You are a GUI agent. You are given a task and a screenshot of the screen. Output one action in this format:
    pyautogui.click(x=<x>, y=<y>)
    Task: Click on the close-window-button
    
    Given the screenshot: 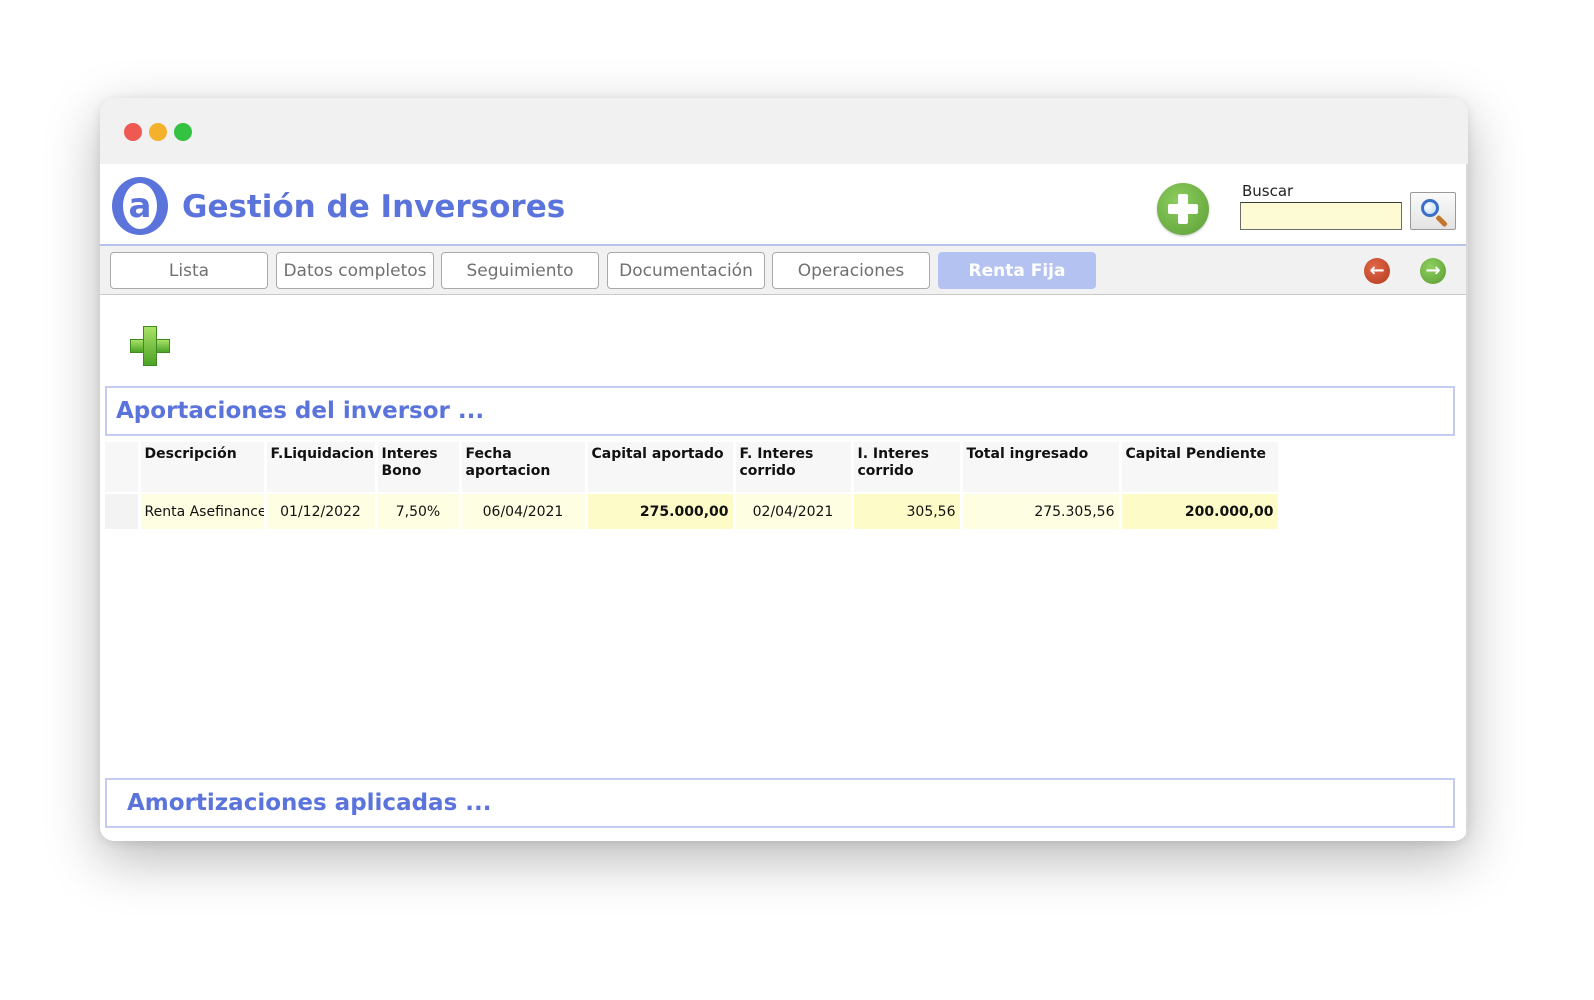 What is the action you would take?
    pyautogui.click(x=133, y=132)
    